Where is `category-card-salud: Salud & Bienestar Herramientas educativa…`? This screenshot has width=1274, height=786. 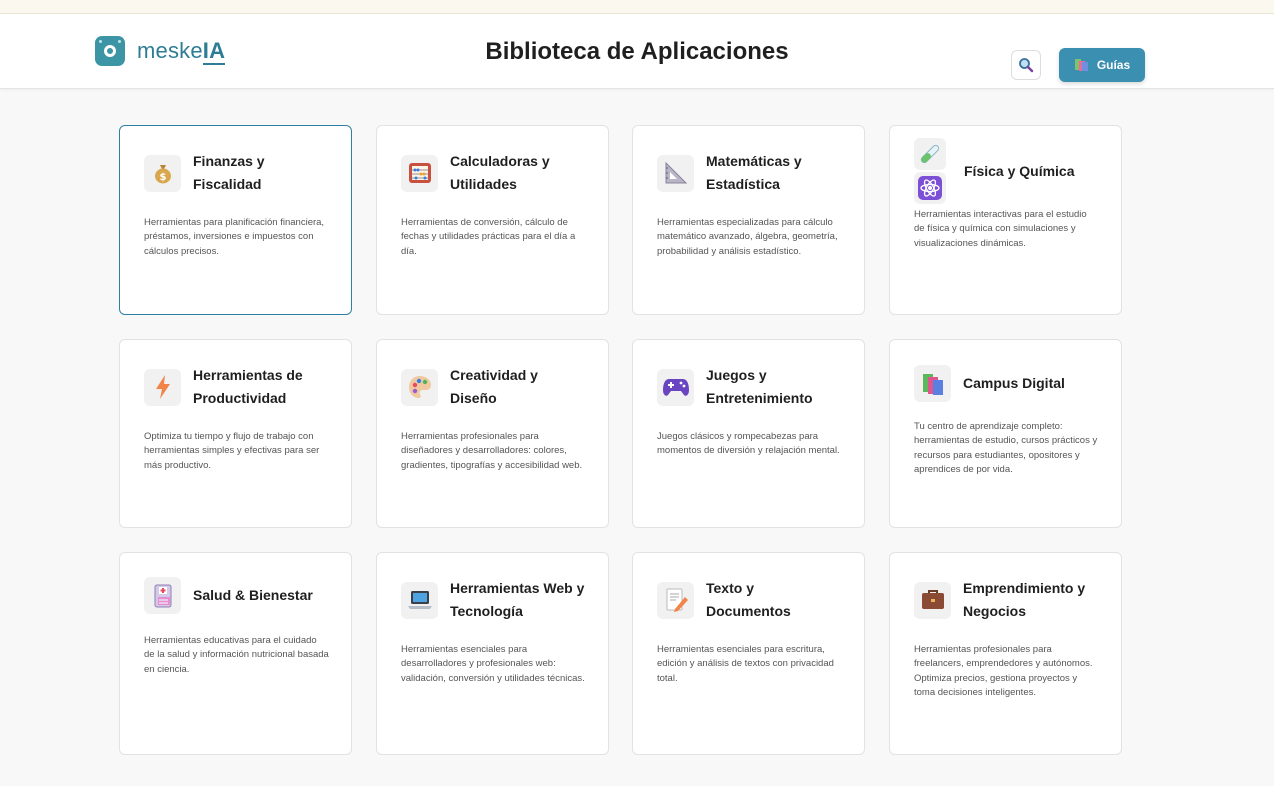
category-card-salud: Salud & Bienestar Herramientas educativa… is located at coordinates (235, 653).